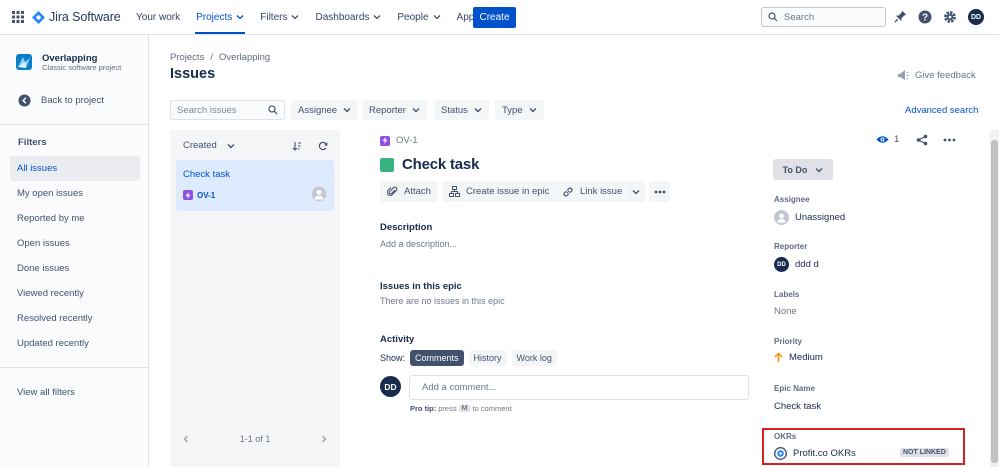  I want to click on labels-label: Labels, so click(787, 294).